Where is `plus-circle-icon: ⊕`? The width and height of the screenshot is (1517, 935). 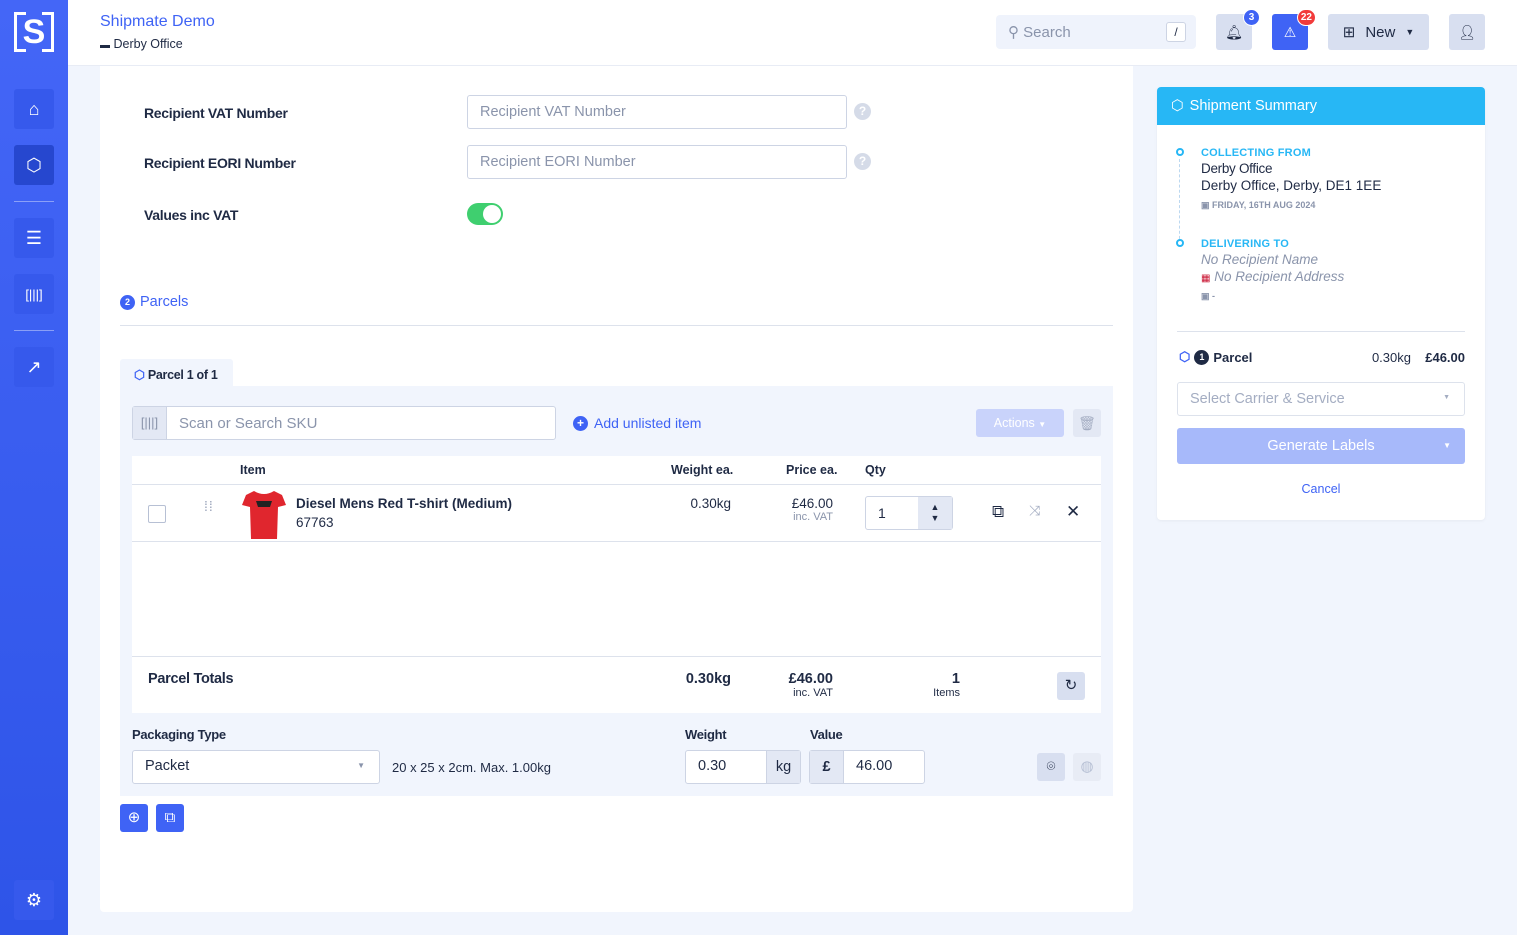
plus-circle-icon: ⊕ is located at coordinates (134, 817).